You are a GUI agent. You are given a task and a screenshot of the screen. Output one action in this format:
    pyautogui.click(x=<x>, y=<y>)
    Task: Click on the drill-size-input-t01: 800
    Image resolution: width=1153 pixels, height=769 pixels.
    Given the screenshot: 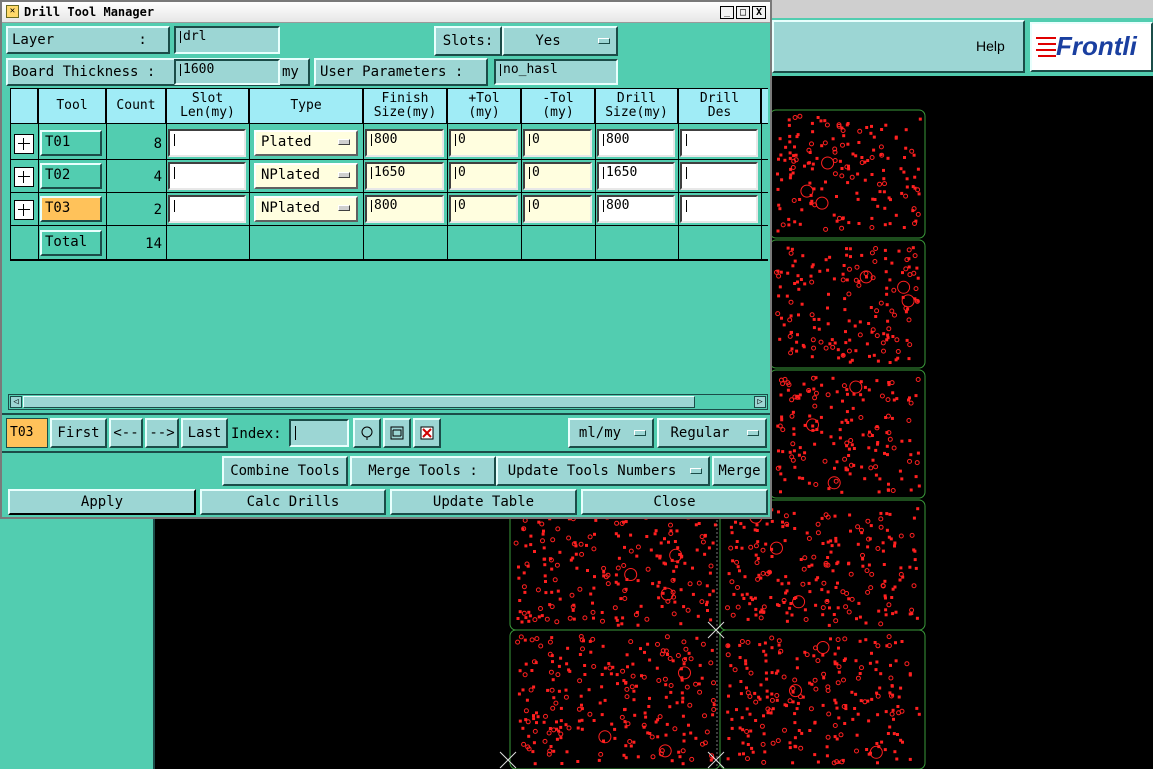 What is the action you would take?
    pyautogui.click(x=636, y=143)
    